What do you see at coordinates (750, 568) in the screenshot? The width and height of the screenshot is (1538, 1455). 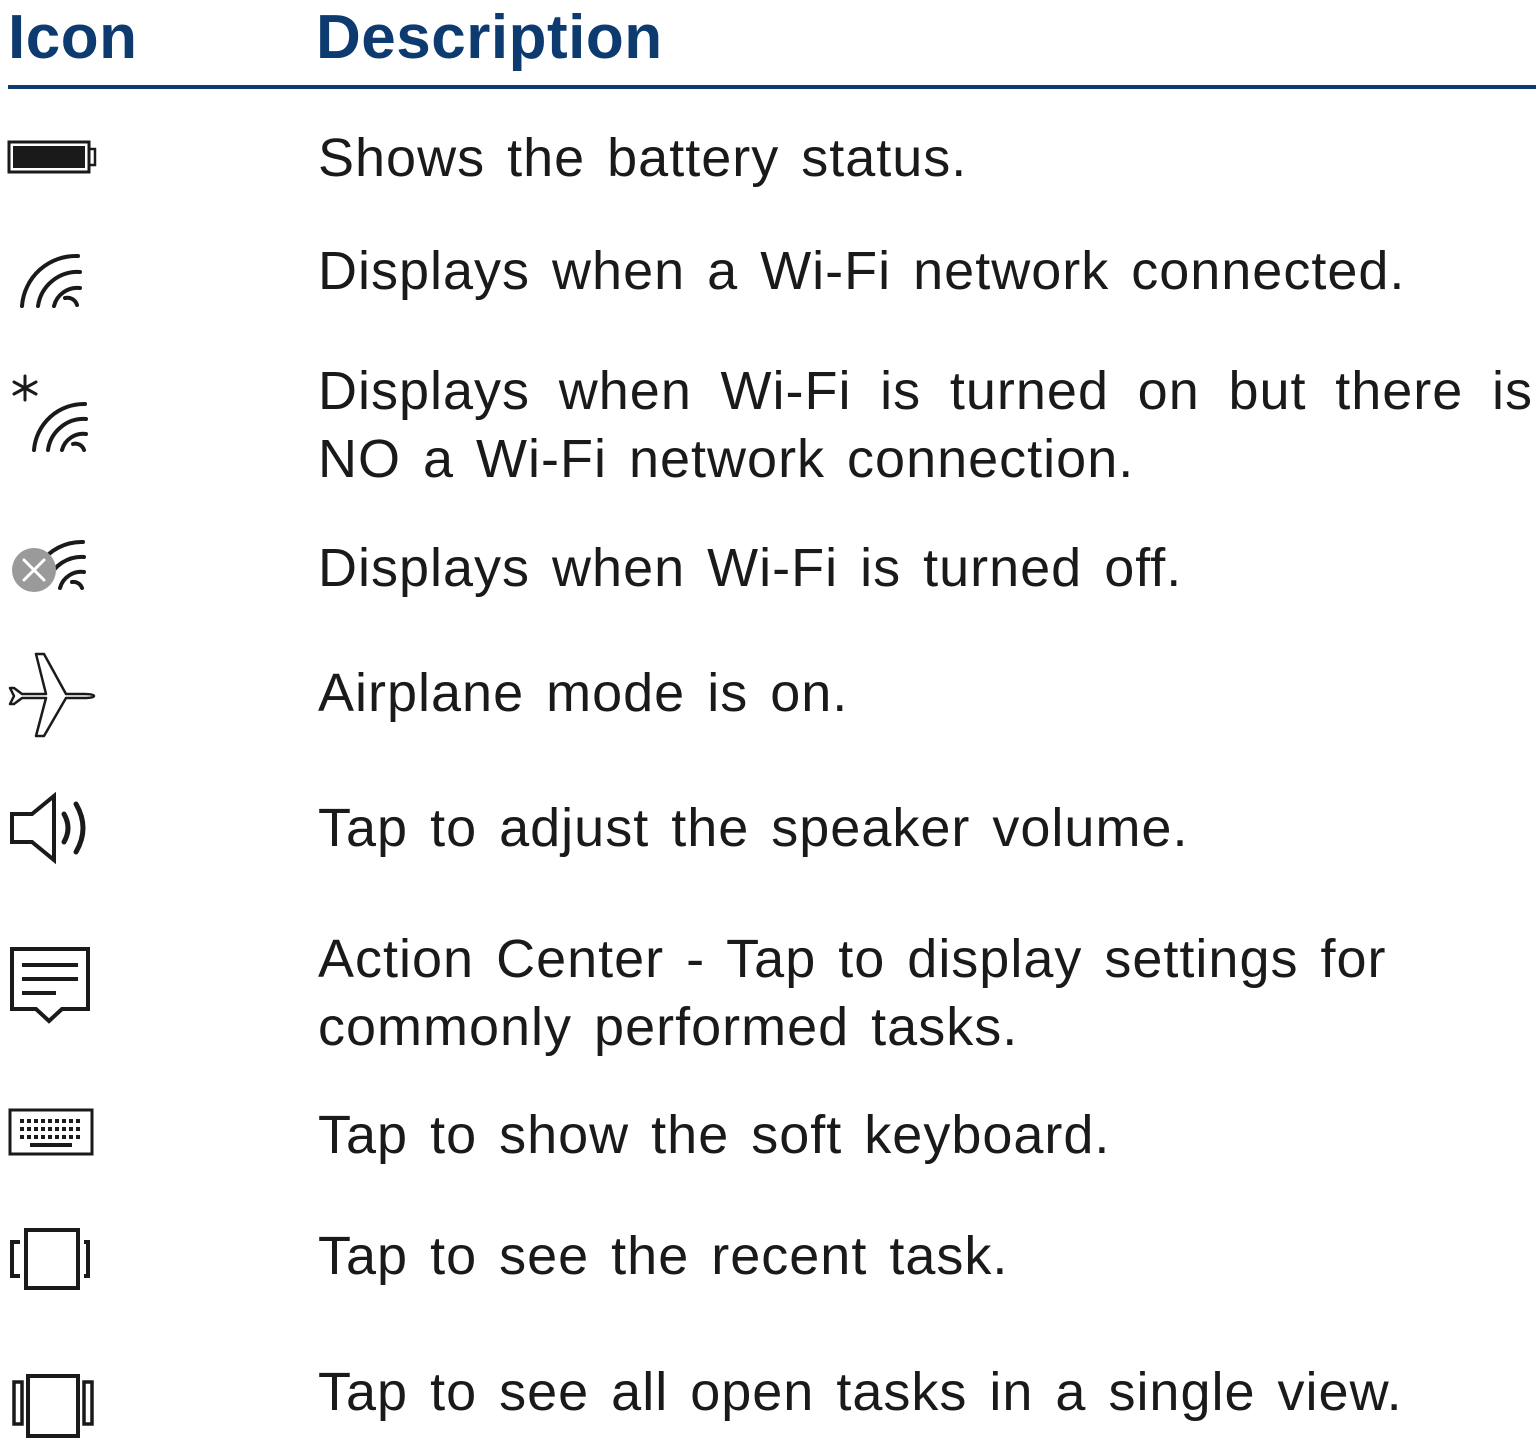 I see `table-row-description: Displays when Wi-Fi is turned off.` at bounding box center [750, 568].